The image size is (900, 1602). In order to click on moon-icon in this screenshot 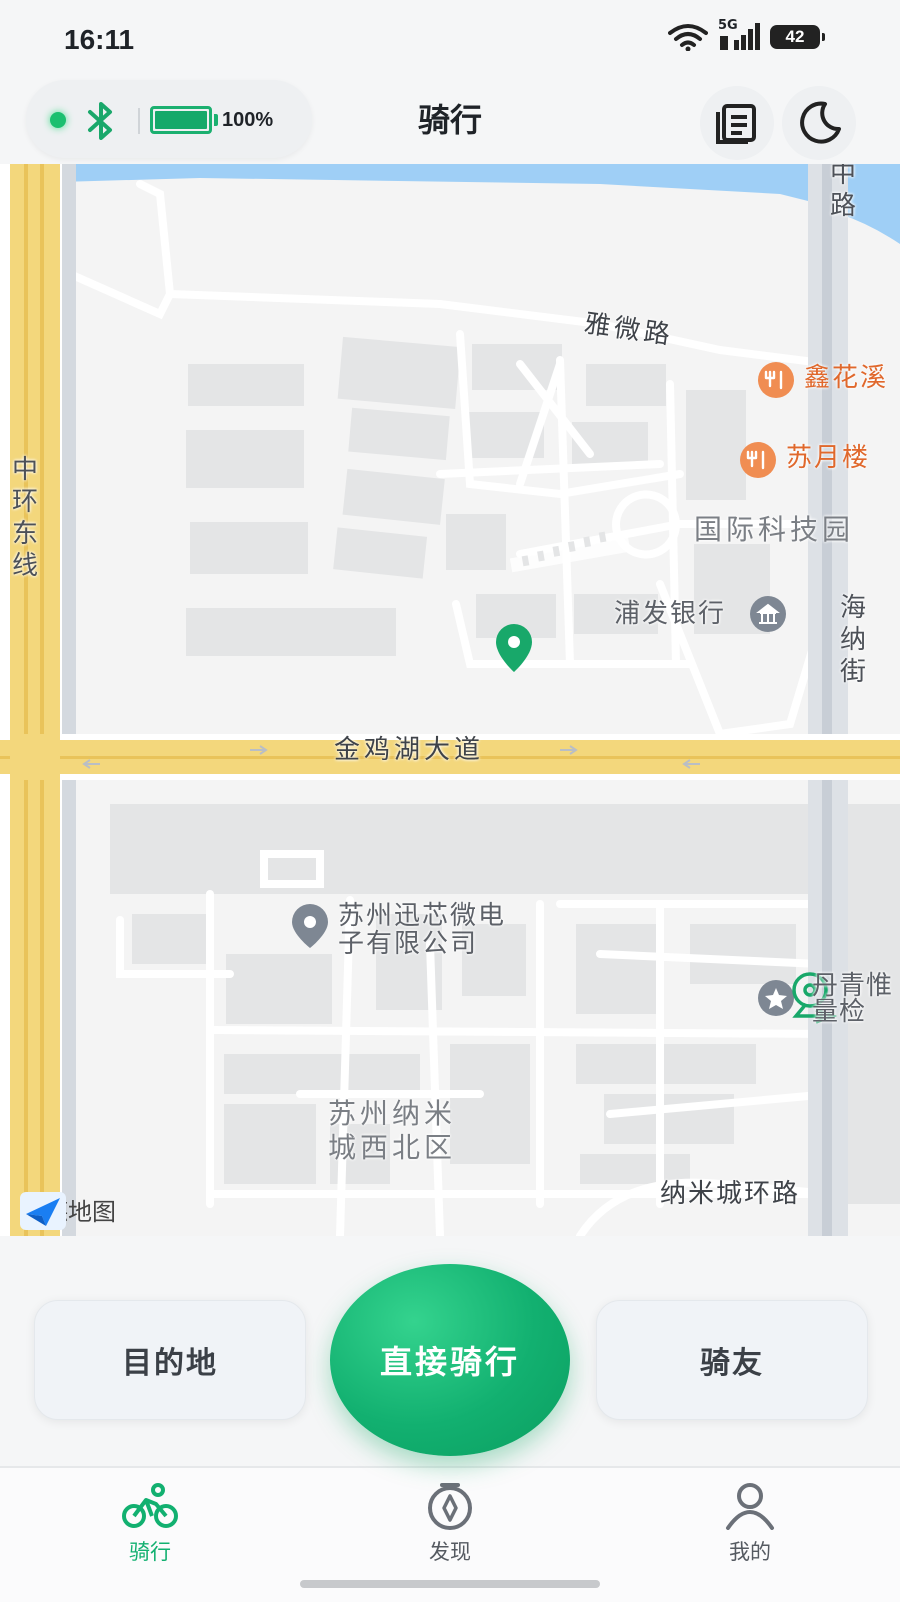, I will do `click(820, 122)`.